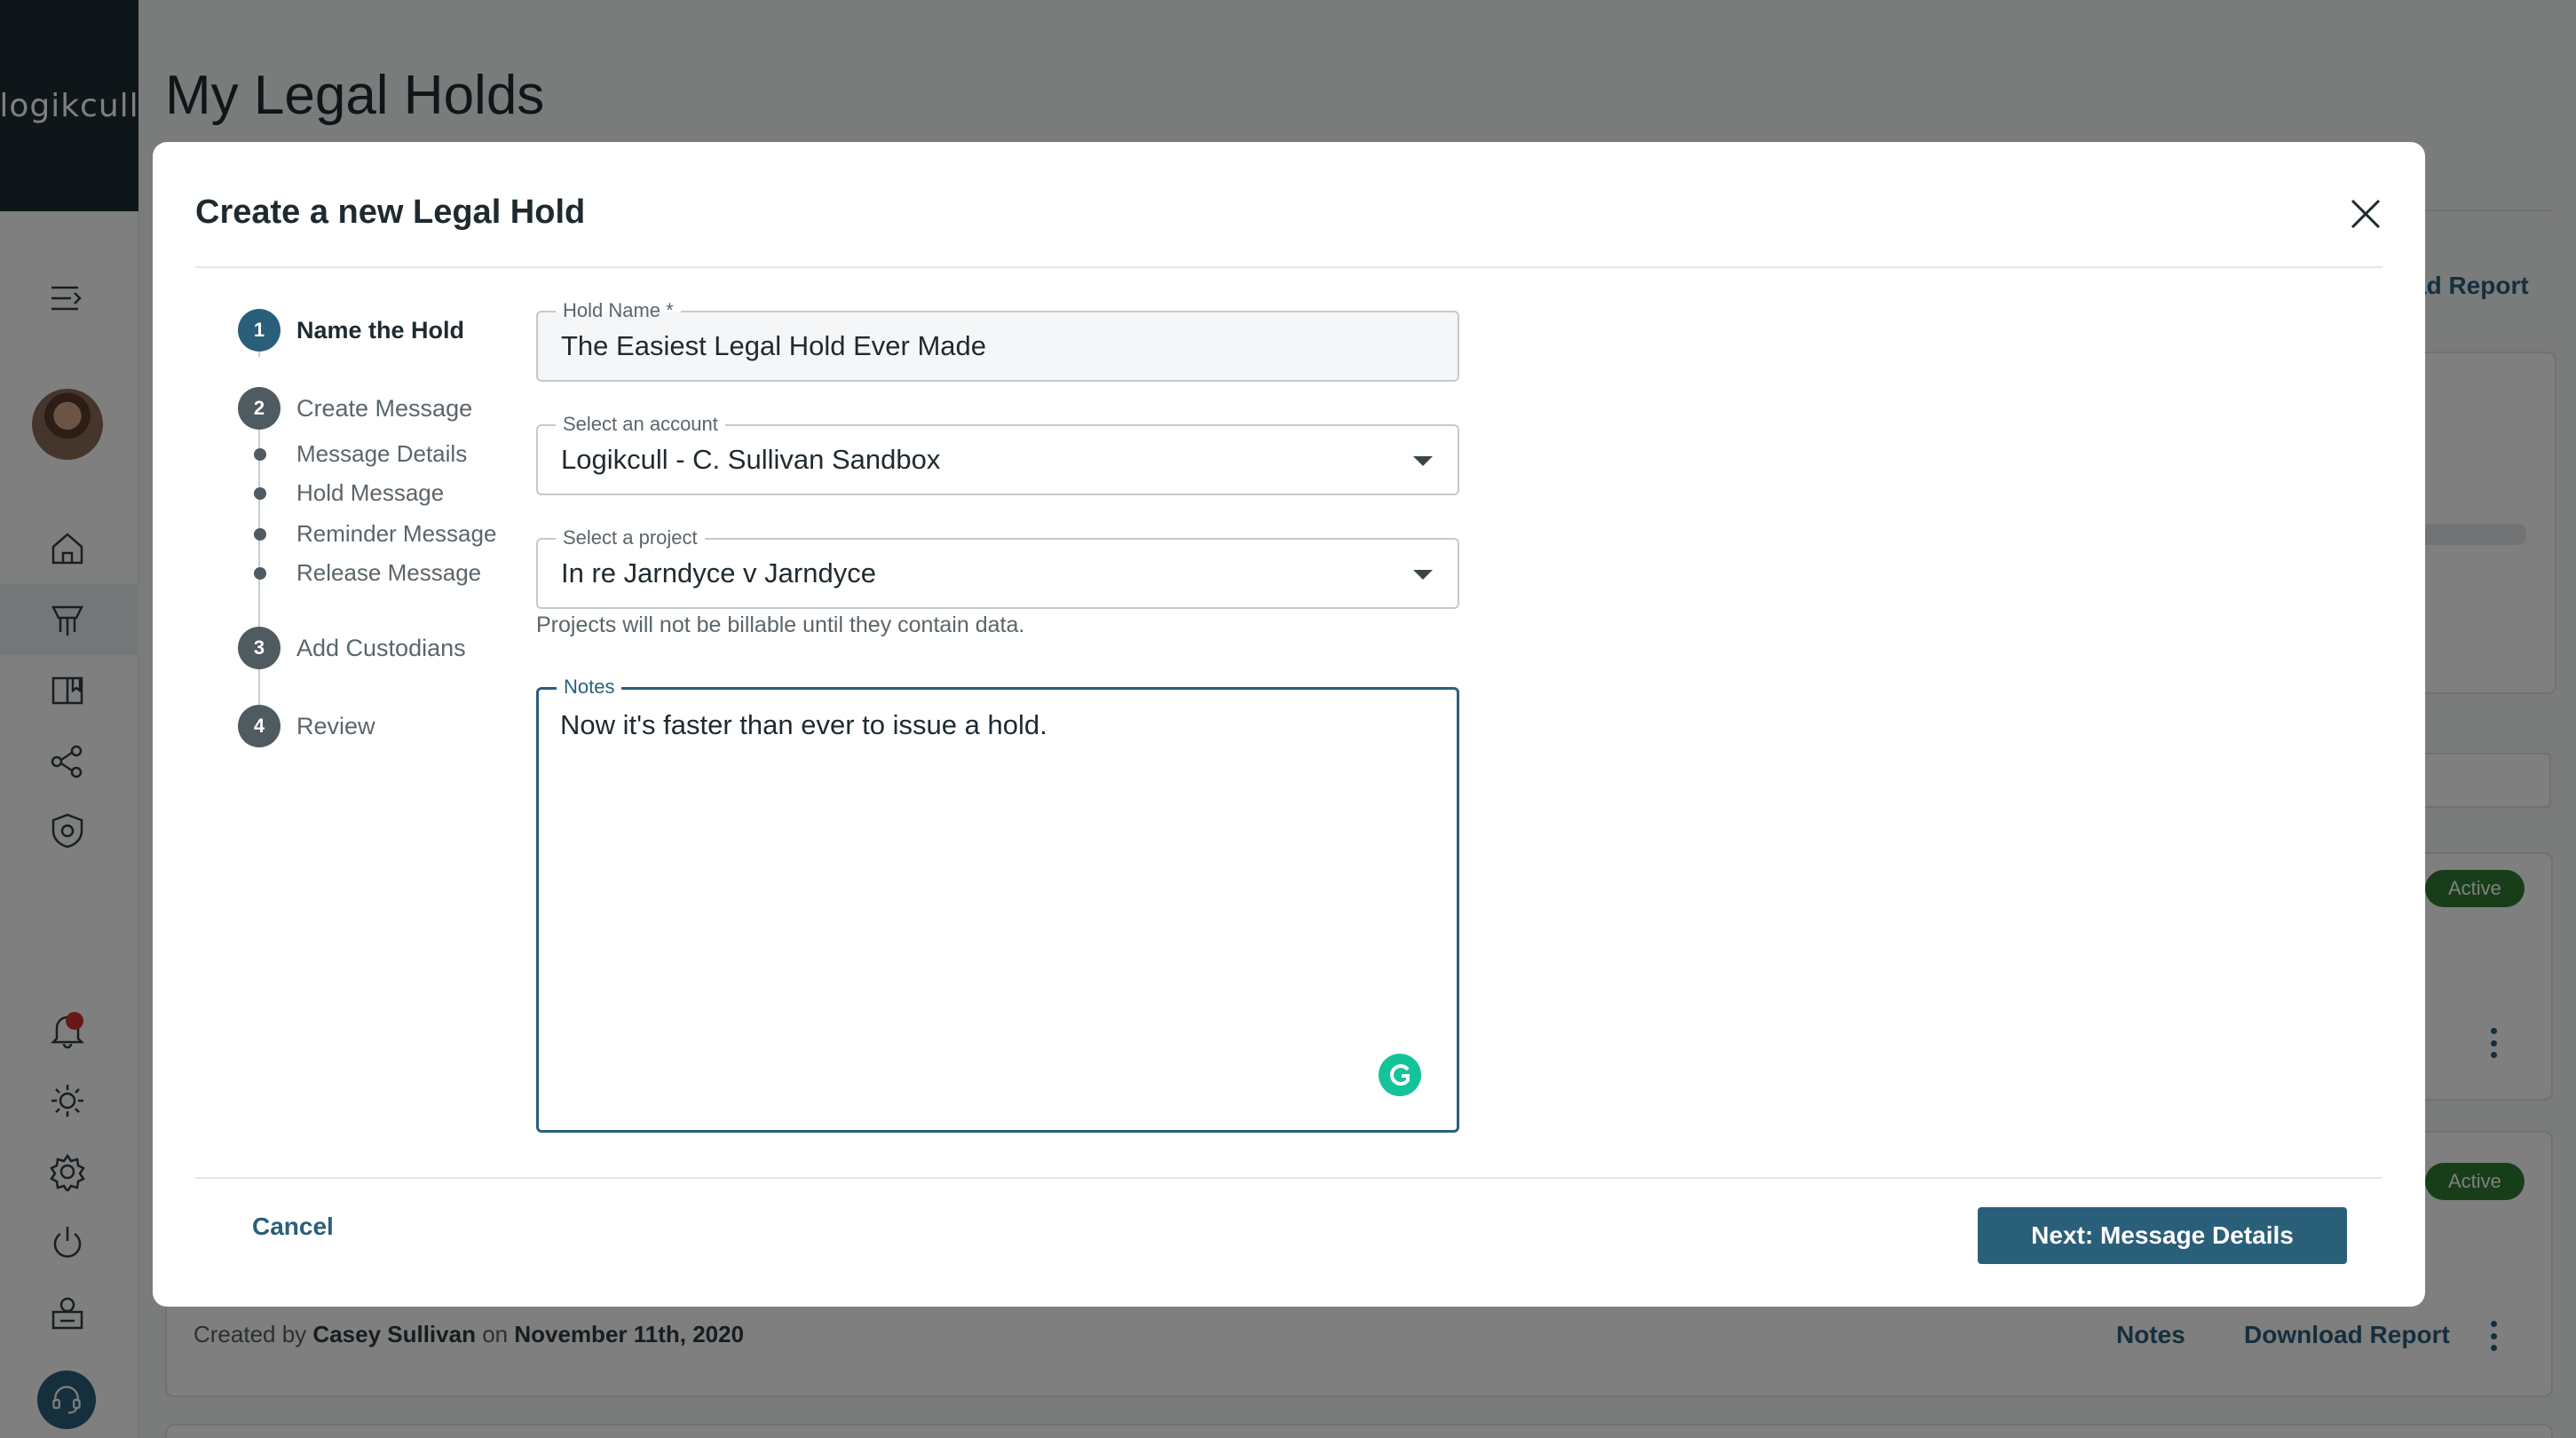 Image resolution: width=2576 pixels, height=1438 pixels. Describe the element at coordinates (389, 572) in the screenshot. I see `substep-label: Release Message` at that location.